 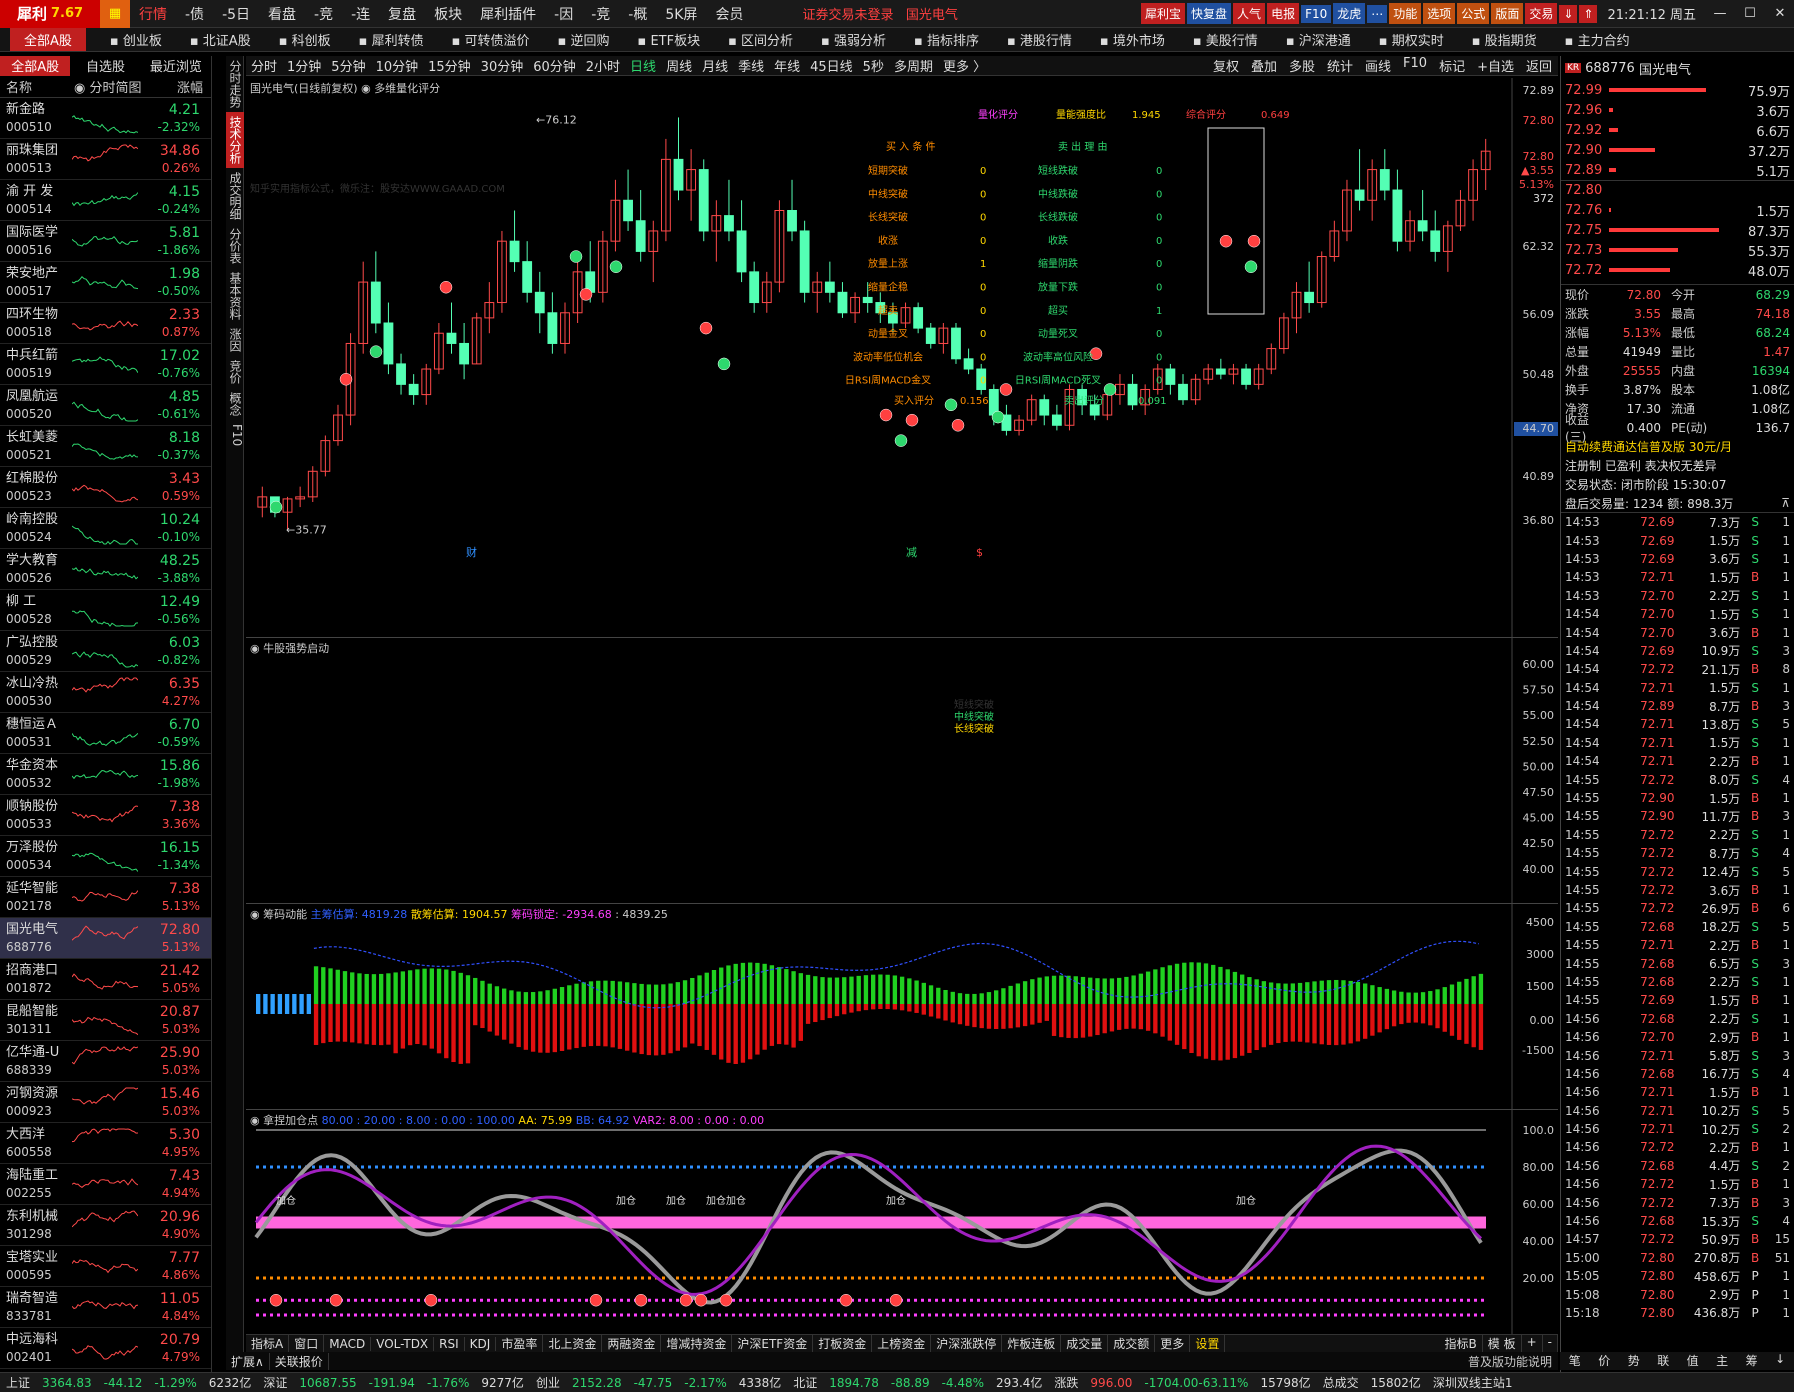 What do you see at coordinates (637, 14) in the screenshot?
I see `menu-item: -概` at bounding box center [637, 14].